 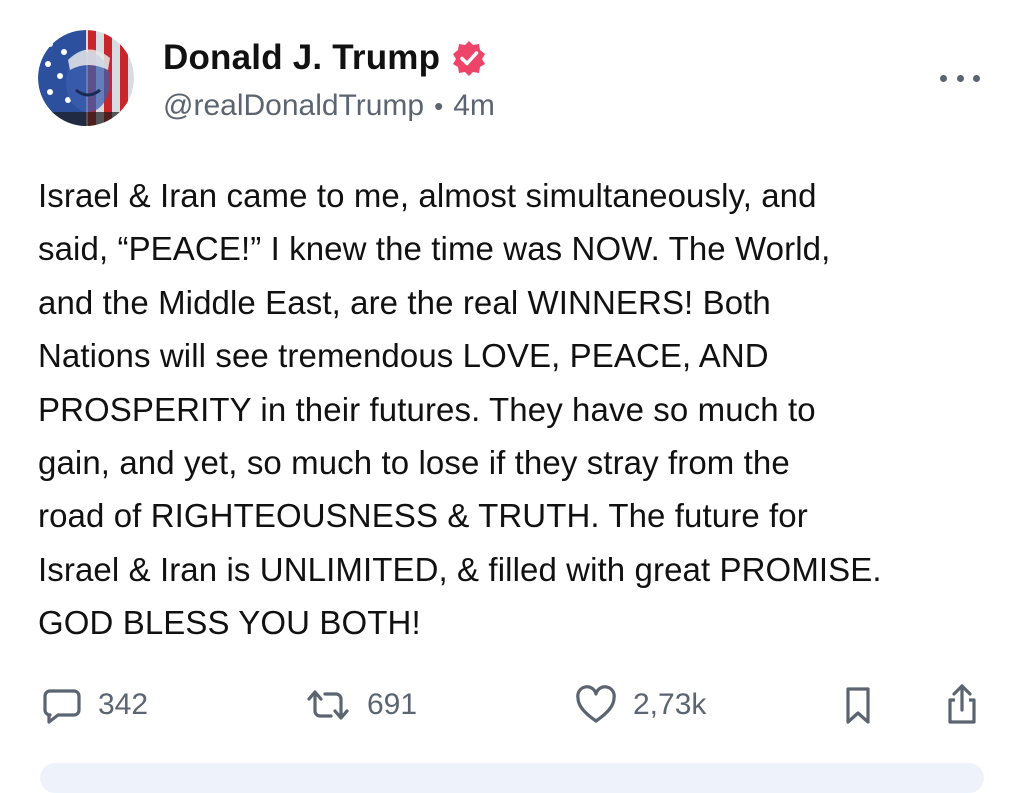 I want to click on bookmark-icon, so click(x=858, y=705).